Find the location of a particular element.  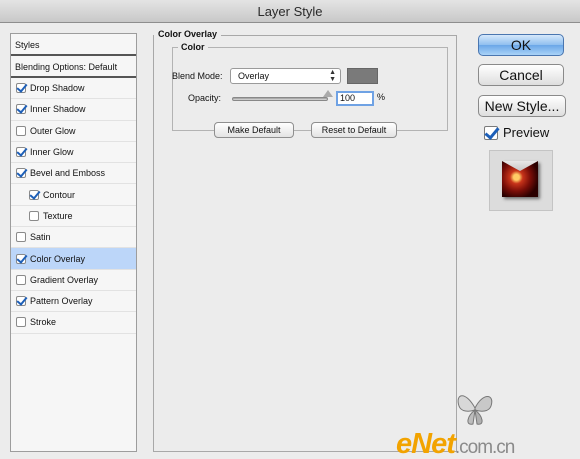

preview-thumbnail is located at coordinates (520, 179).